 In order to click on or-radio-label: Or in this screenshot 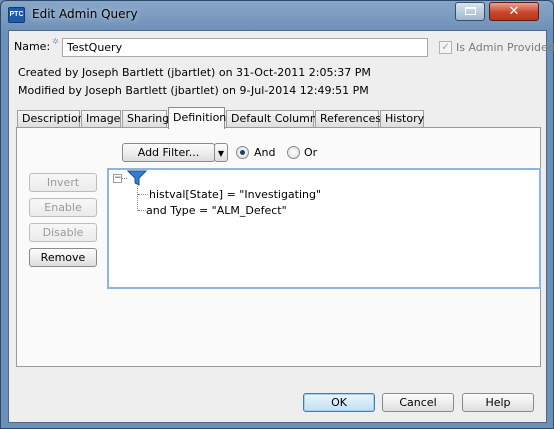, I will do `click(311, 152)`.